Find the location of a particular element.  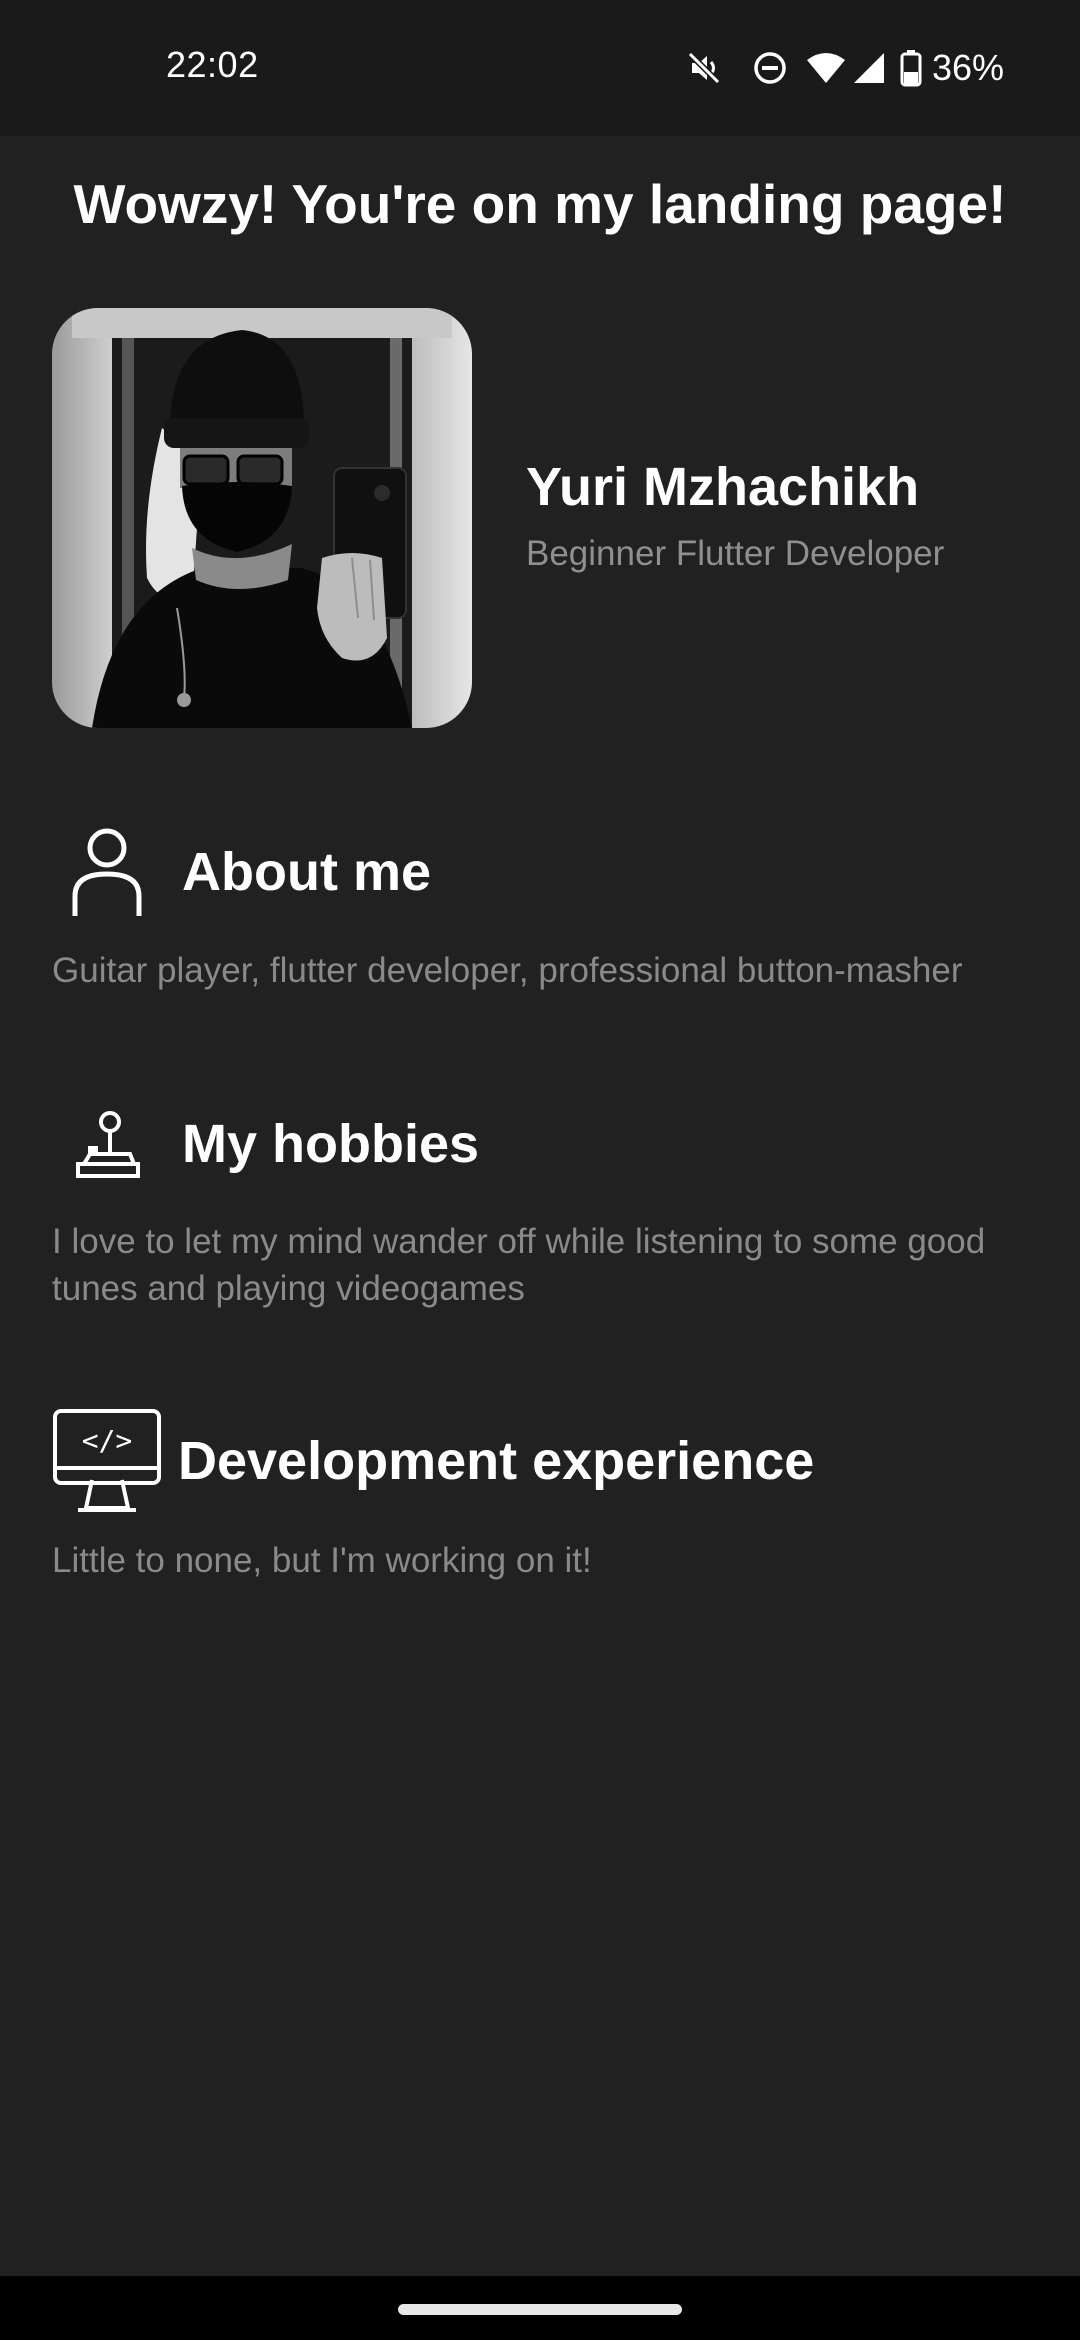

code-monitor-icon: </> is located at coordinates (107, 1461).